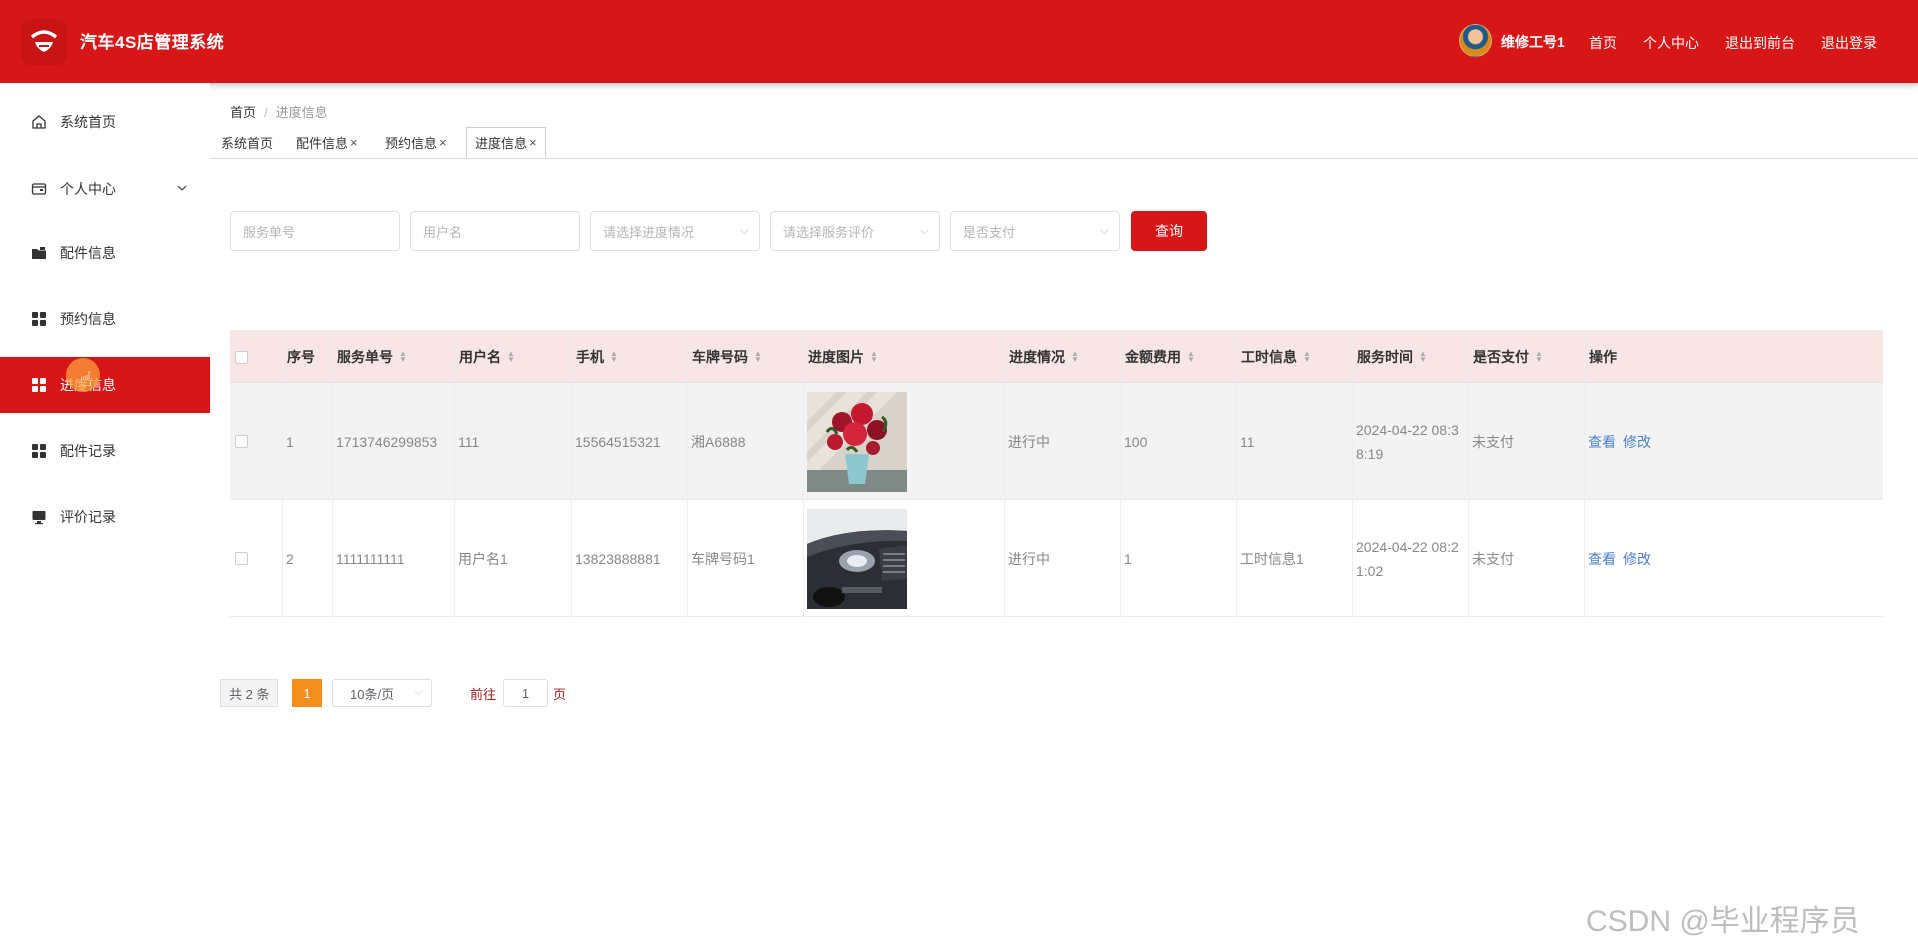  I want to click on placeholder-text: 请选择进度情况, so click(649, 232).